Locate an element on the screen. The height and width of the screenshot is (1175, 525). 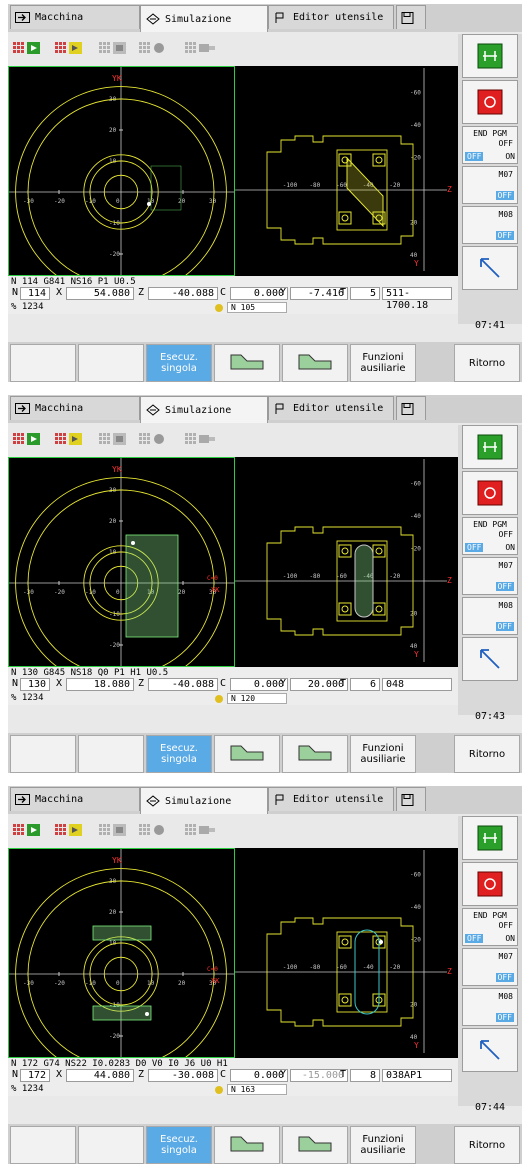
z-axis-label: Z is located at coordinates (449, 189).